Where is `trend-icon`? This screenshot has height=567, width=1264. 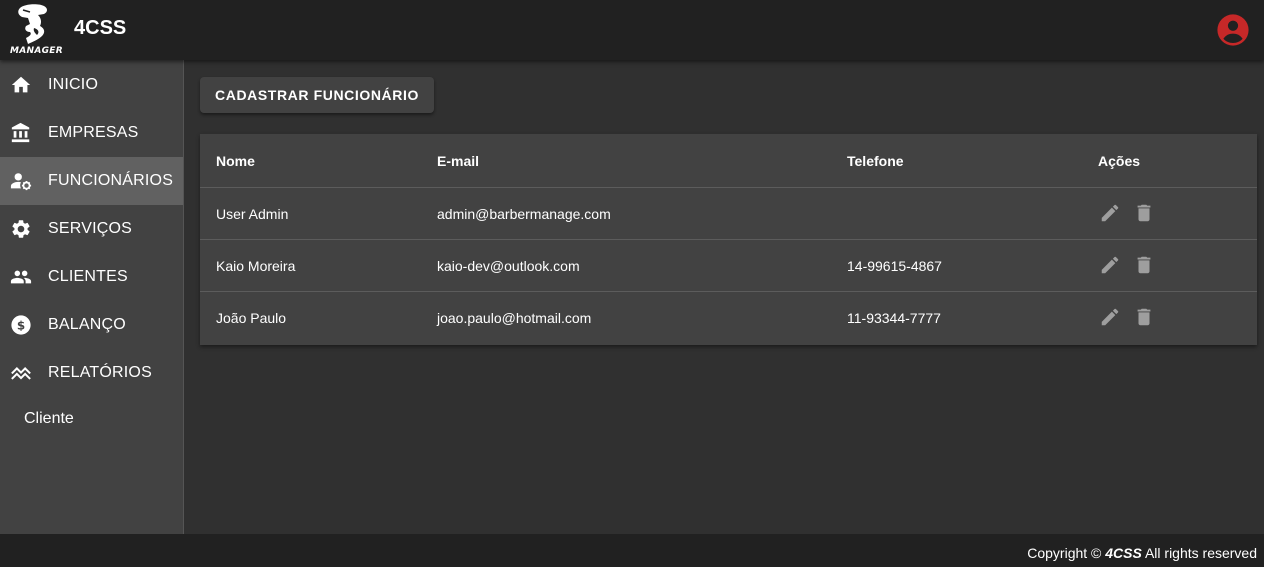 trend-icon is located at coordinates (21, 373).